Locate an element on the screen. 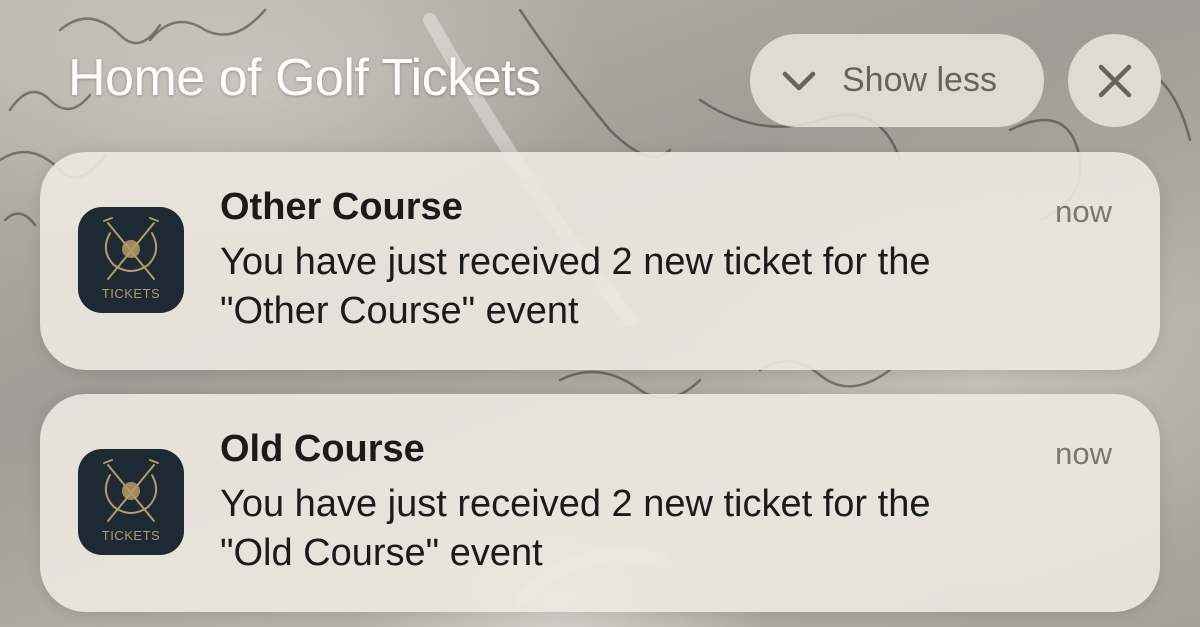 The width and height of the screenshot is (1200, 627). notification-group-title: Home of Golf Tickets is located at coordinates (304, 78).